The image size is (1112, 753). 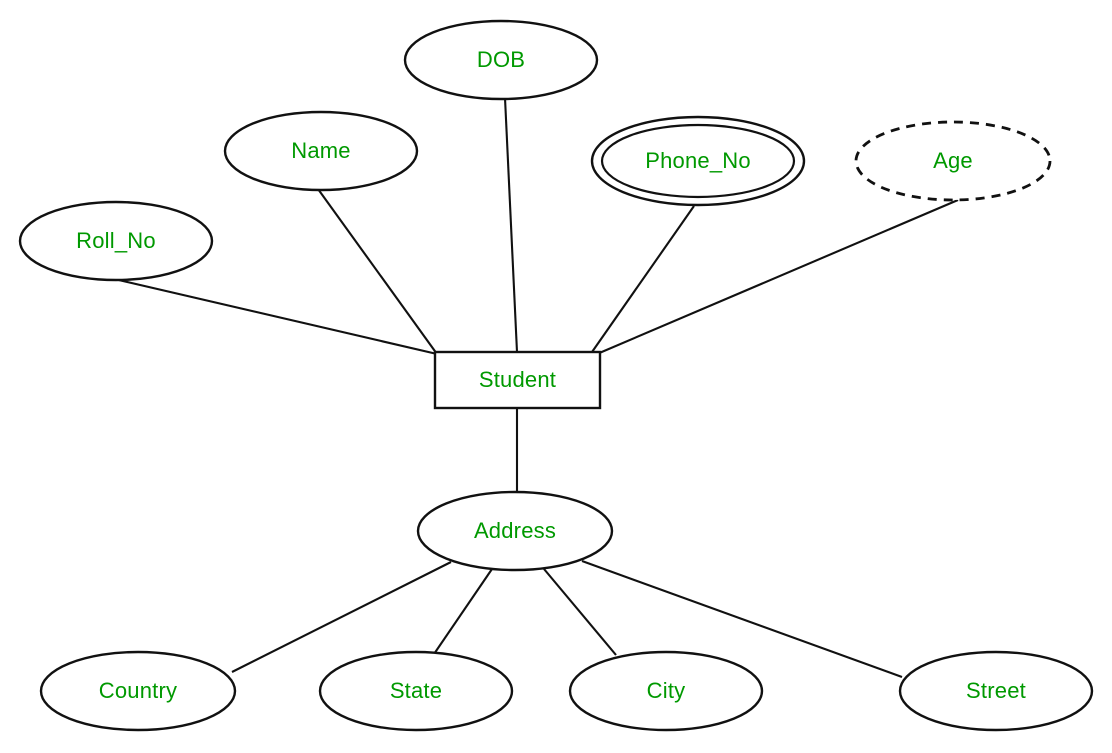 I want to click on attribute-dob: DOB, so click(x=501, y=60).